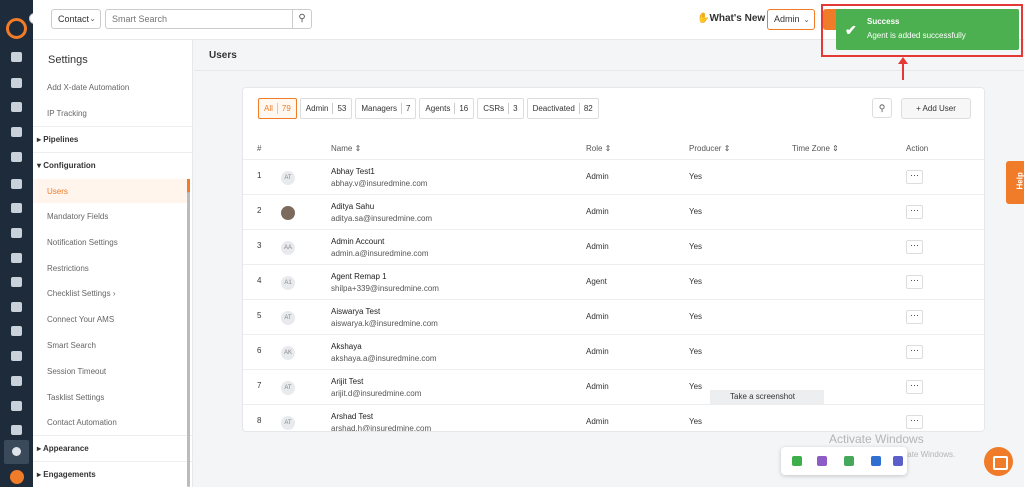 The height and width of the screenshot is (487, 1024). I want to click on help-icon, so click(17, 477).